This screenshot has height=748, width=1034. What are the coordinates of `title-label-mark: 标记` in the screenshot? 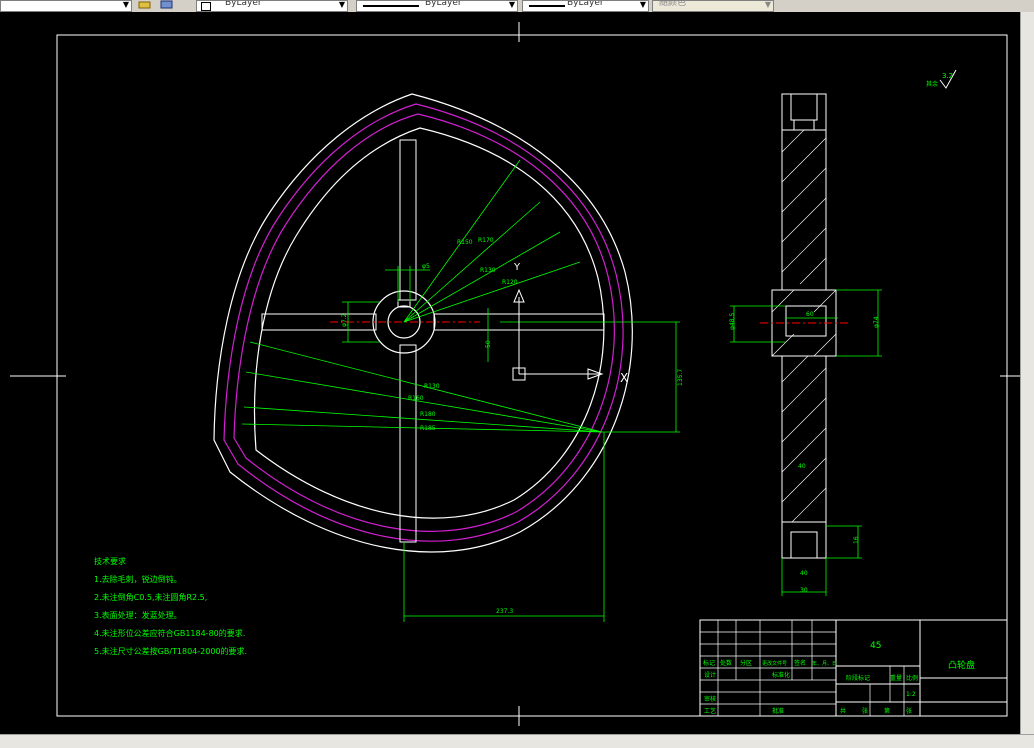 It's located at (709, 663).